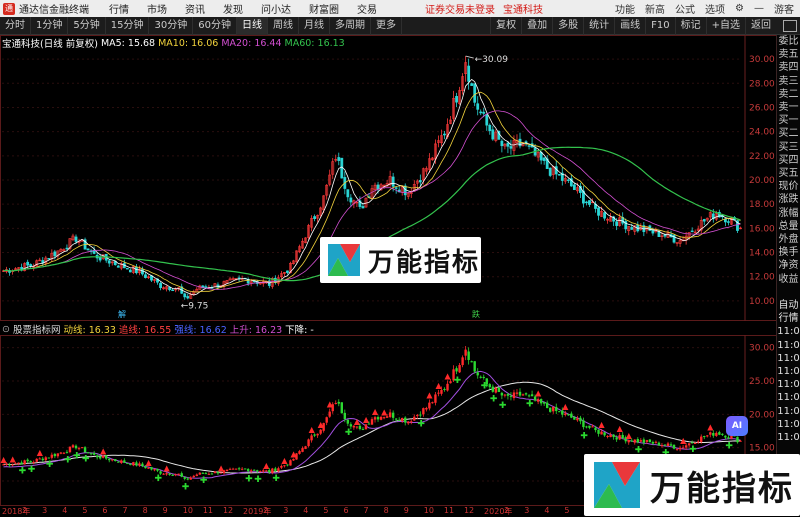 Image resolution: width=800 pixels, height=517 pixels. What do you see at coordinates (762, 181) in the screenshot?
I see `price-tick-label: 20.00` at bounding box center [762, 181].